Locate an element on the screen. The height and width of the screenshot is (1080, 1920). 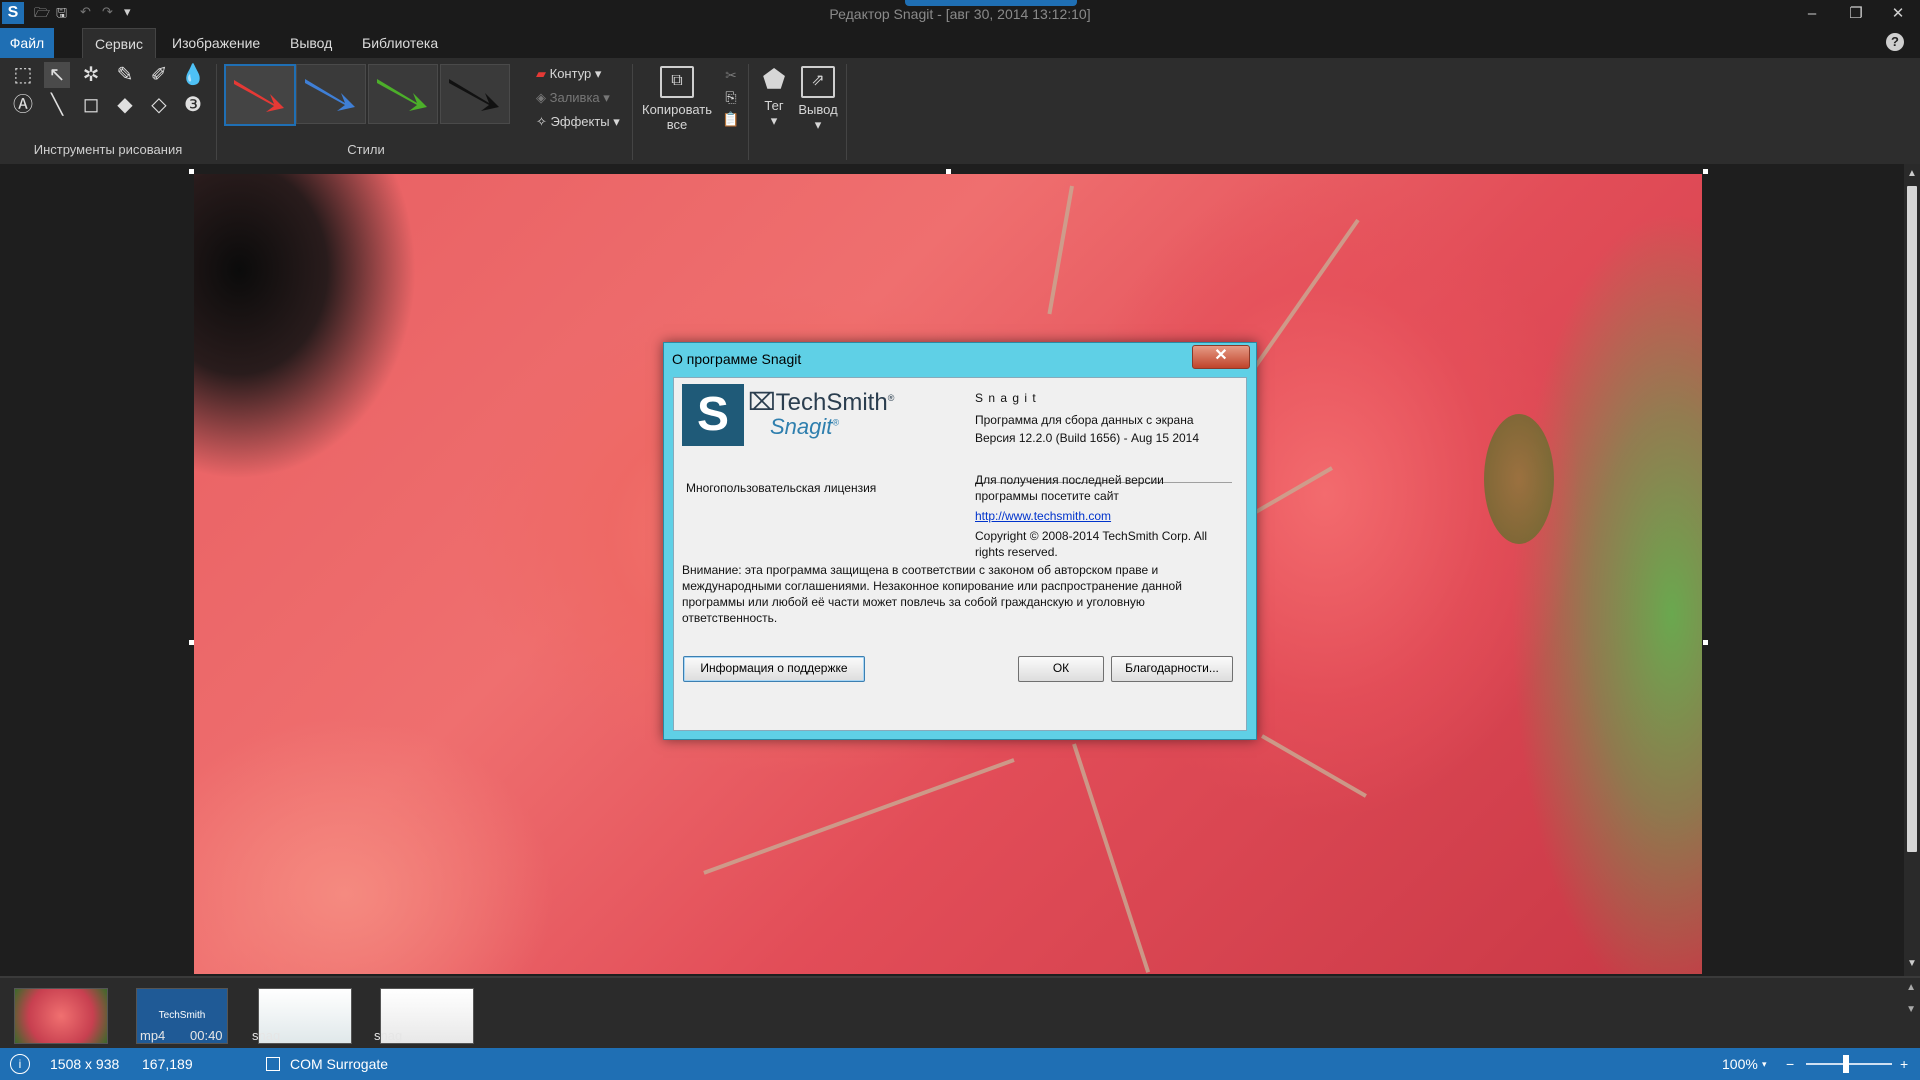
tab-file: Файл is located at coordinates (27, 43).